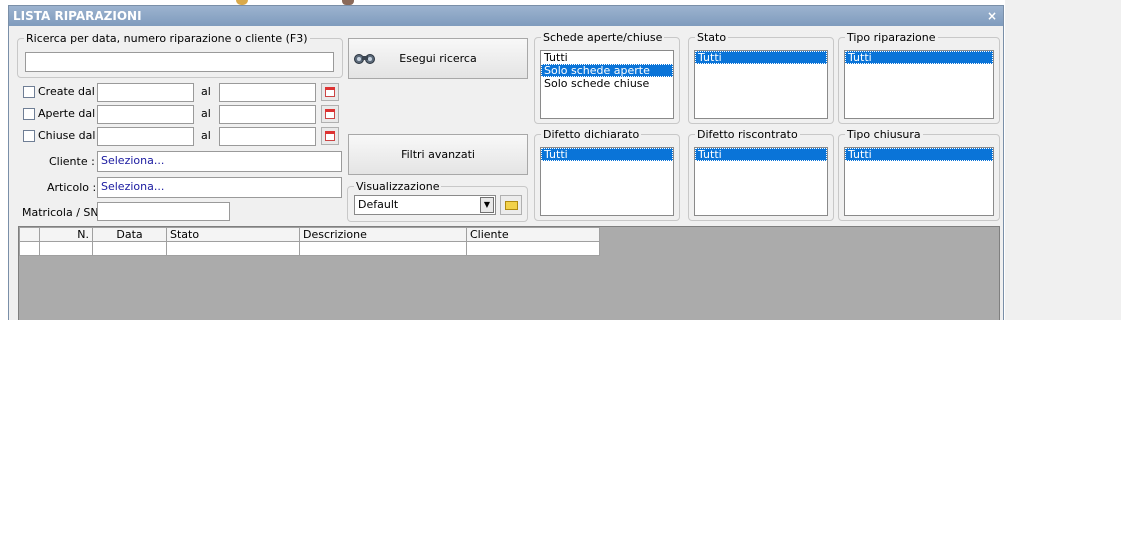 This screenshot has width=1121, height=540. What do you see at coordinates (506, 16) in the screenshot?
I see `title-bar: LISTA RIPARAZIONI ×` at bounding box center [506, 16].